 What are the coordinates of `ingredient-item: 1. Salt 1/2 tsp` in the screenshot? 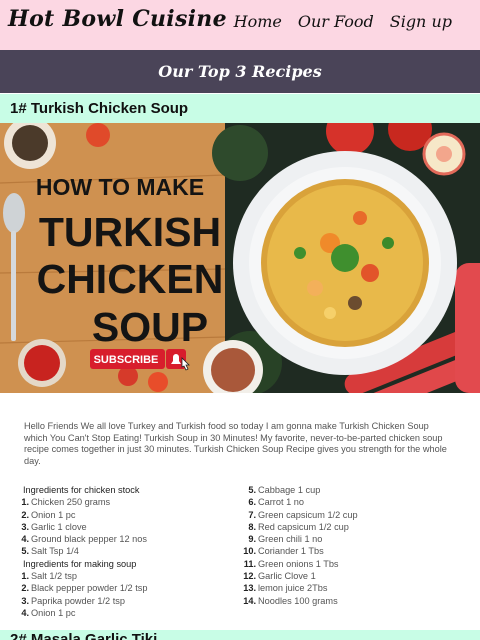 It's located at (125, 576).